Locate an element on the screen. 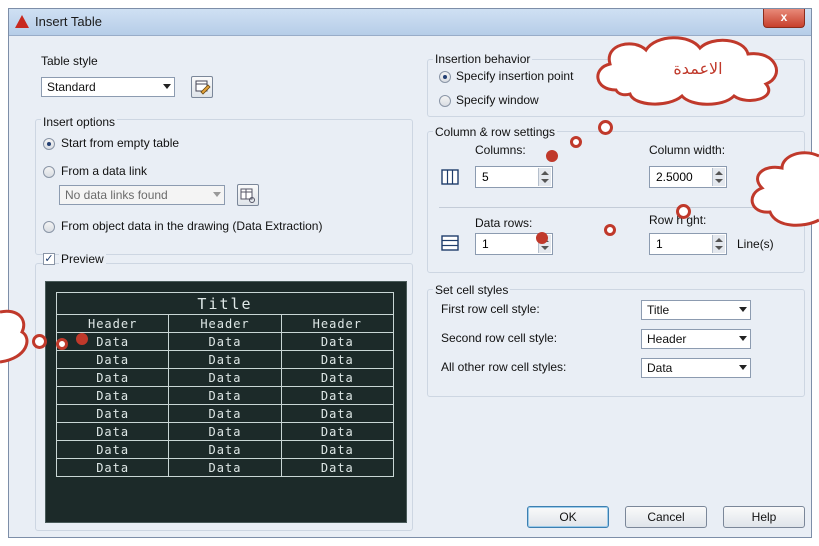 The width and height of the screenshot is (819, 546). row-height-value: 1 is located at coordinates (659, 244).